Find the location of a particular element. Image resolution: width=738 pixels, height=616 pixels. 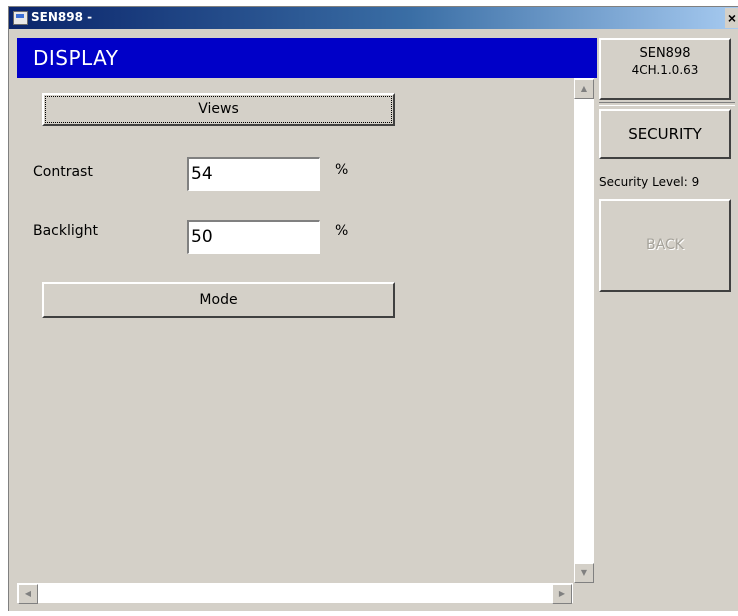

page-title: DISPLAY is located at coordinates (76, 58).